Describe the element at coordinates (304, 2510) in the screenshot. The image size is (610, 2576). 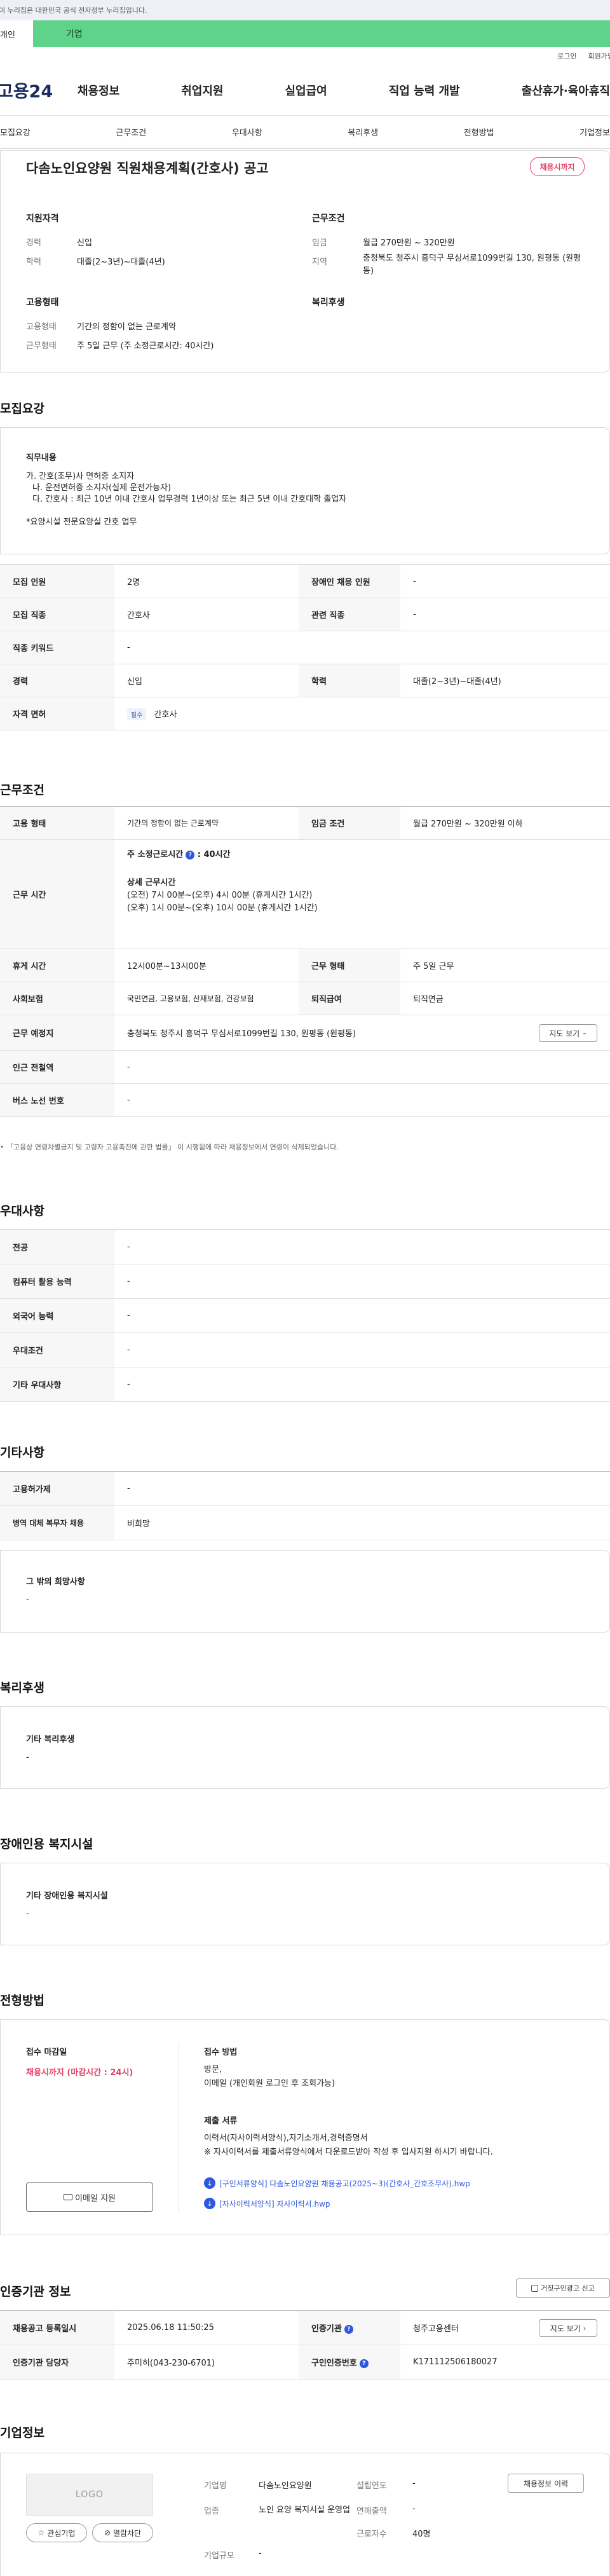
I see `company-industry-value: 노인 요양 복지시설 운영업` at that location.